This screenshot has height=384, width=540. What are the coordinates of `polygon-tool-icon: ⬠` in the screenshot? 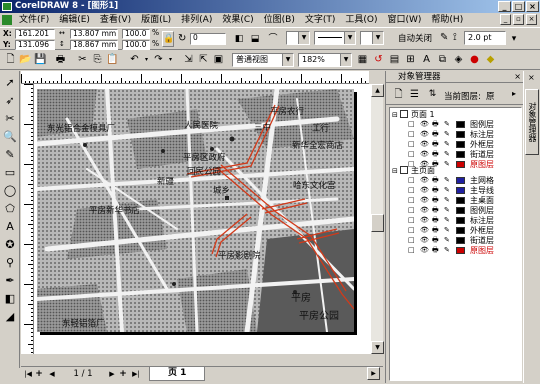 It's located at (10, 208).